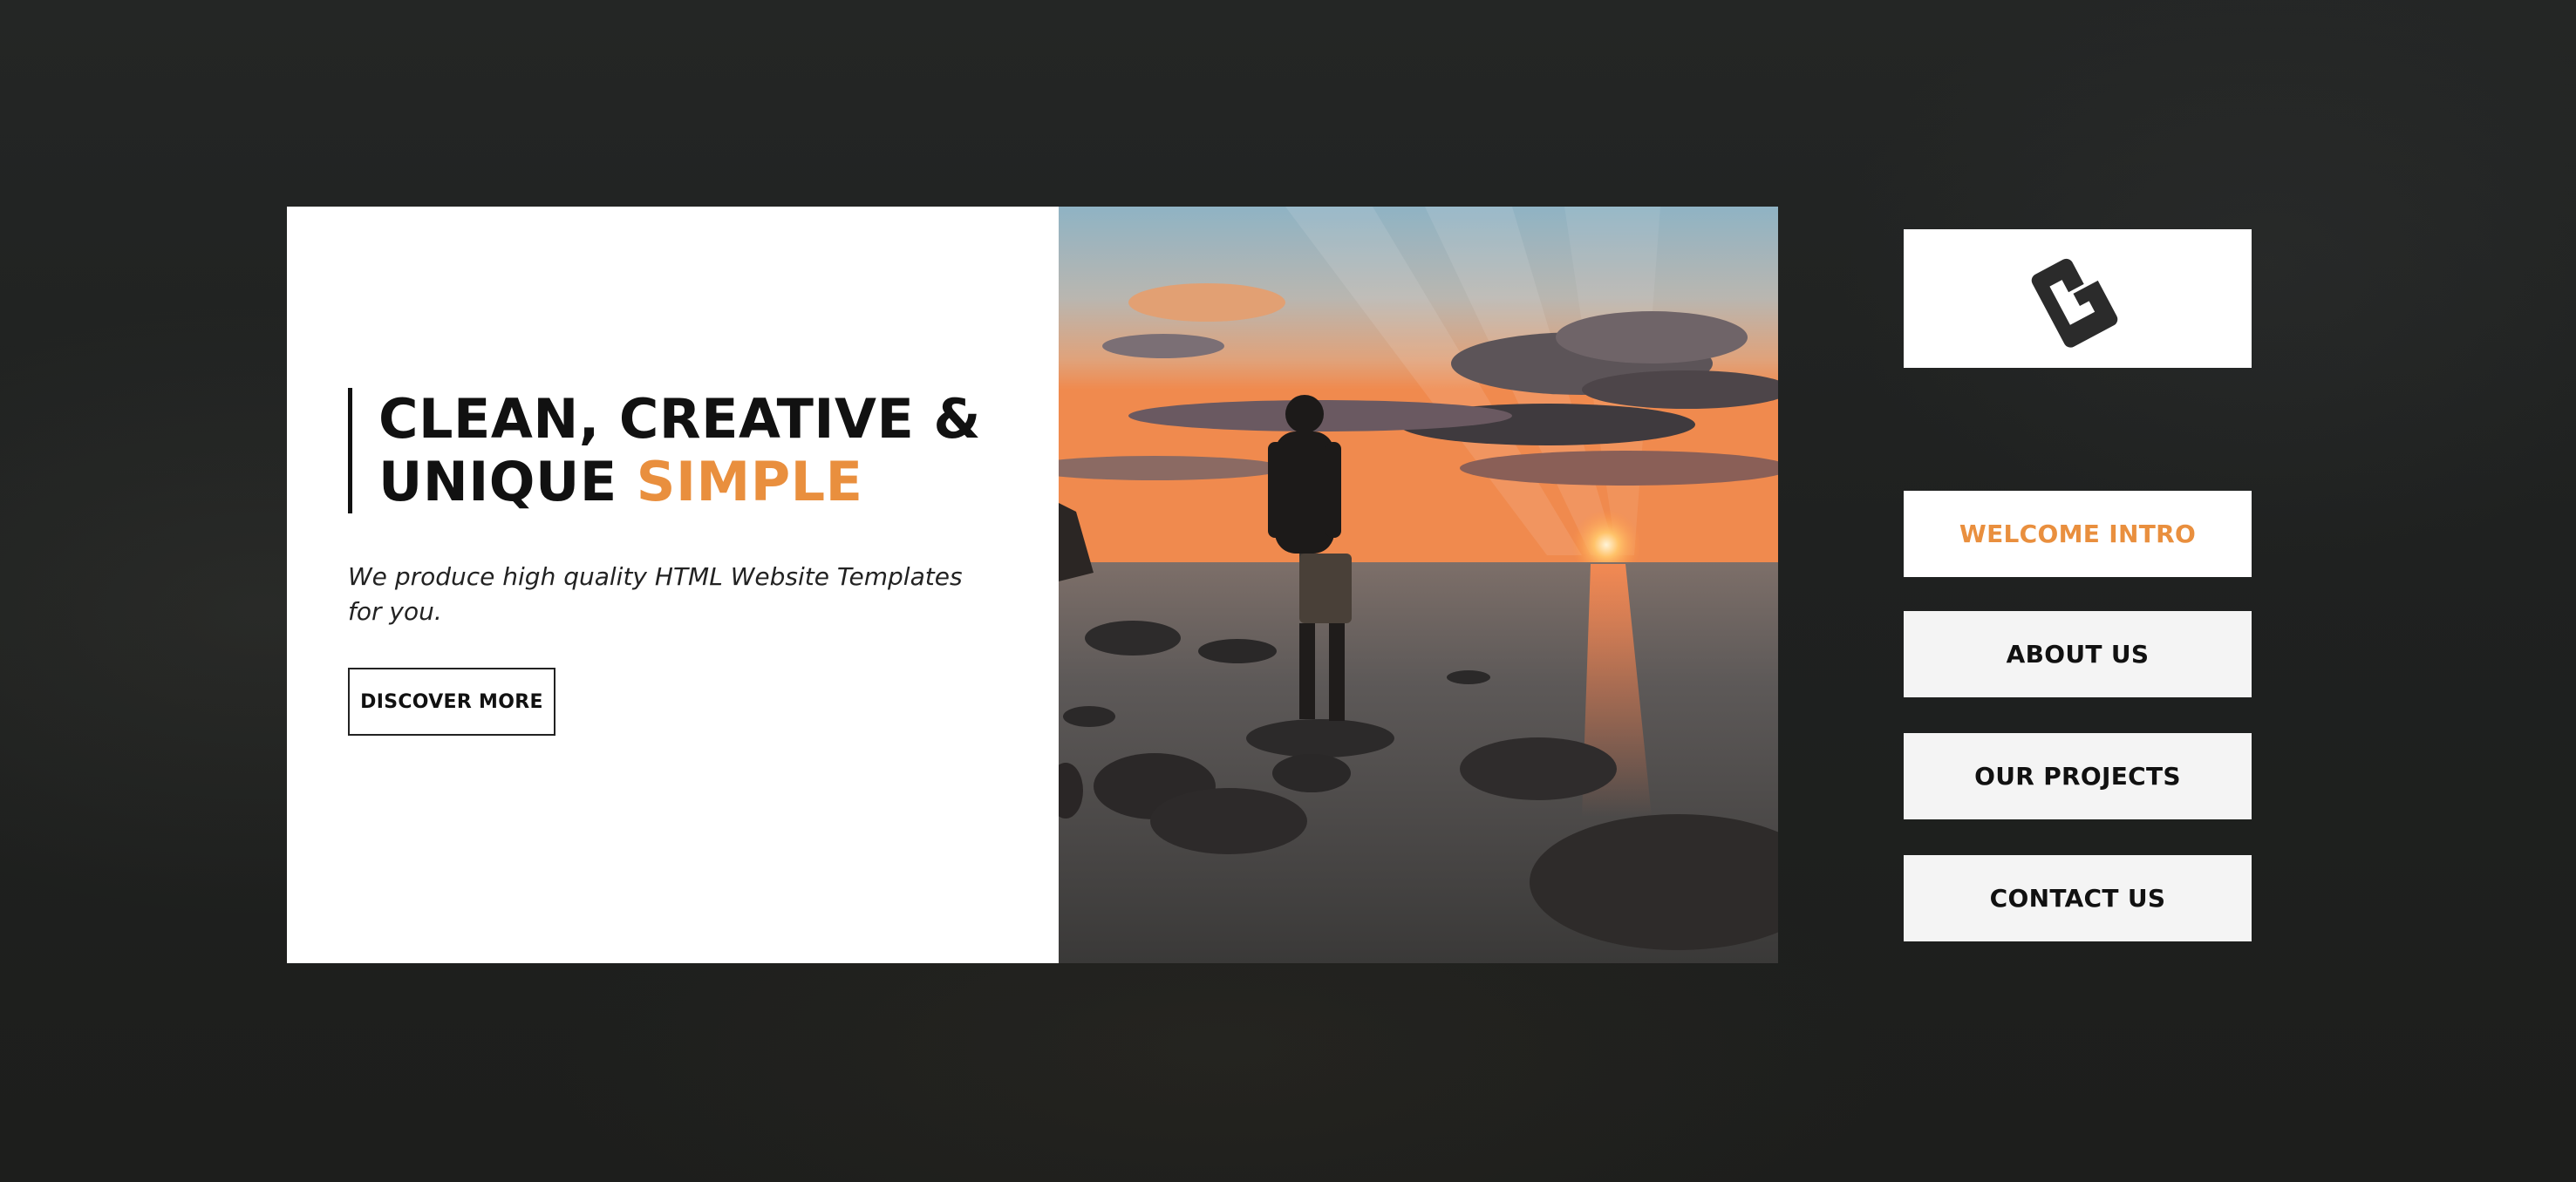 This screenshot has width=2576, height=1182. I want to click on nav-about-us: ABOUT US, so click(2078, 654).